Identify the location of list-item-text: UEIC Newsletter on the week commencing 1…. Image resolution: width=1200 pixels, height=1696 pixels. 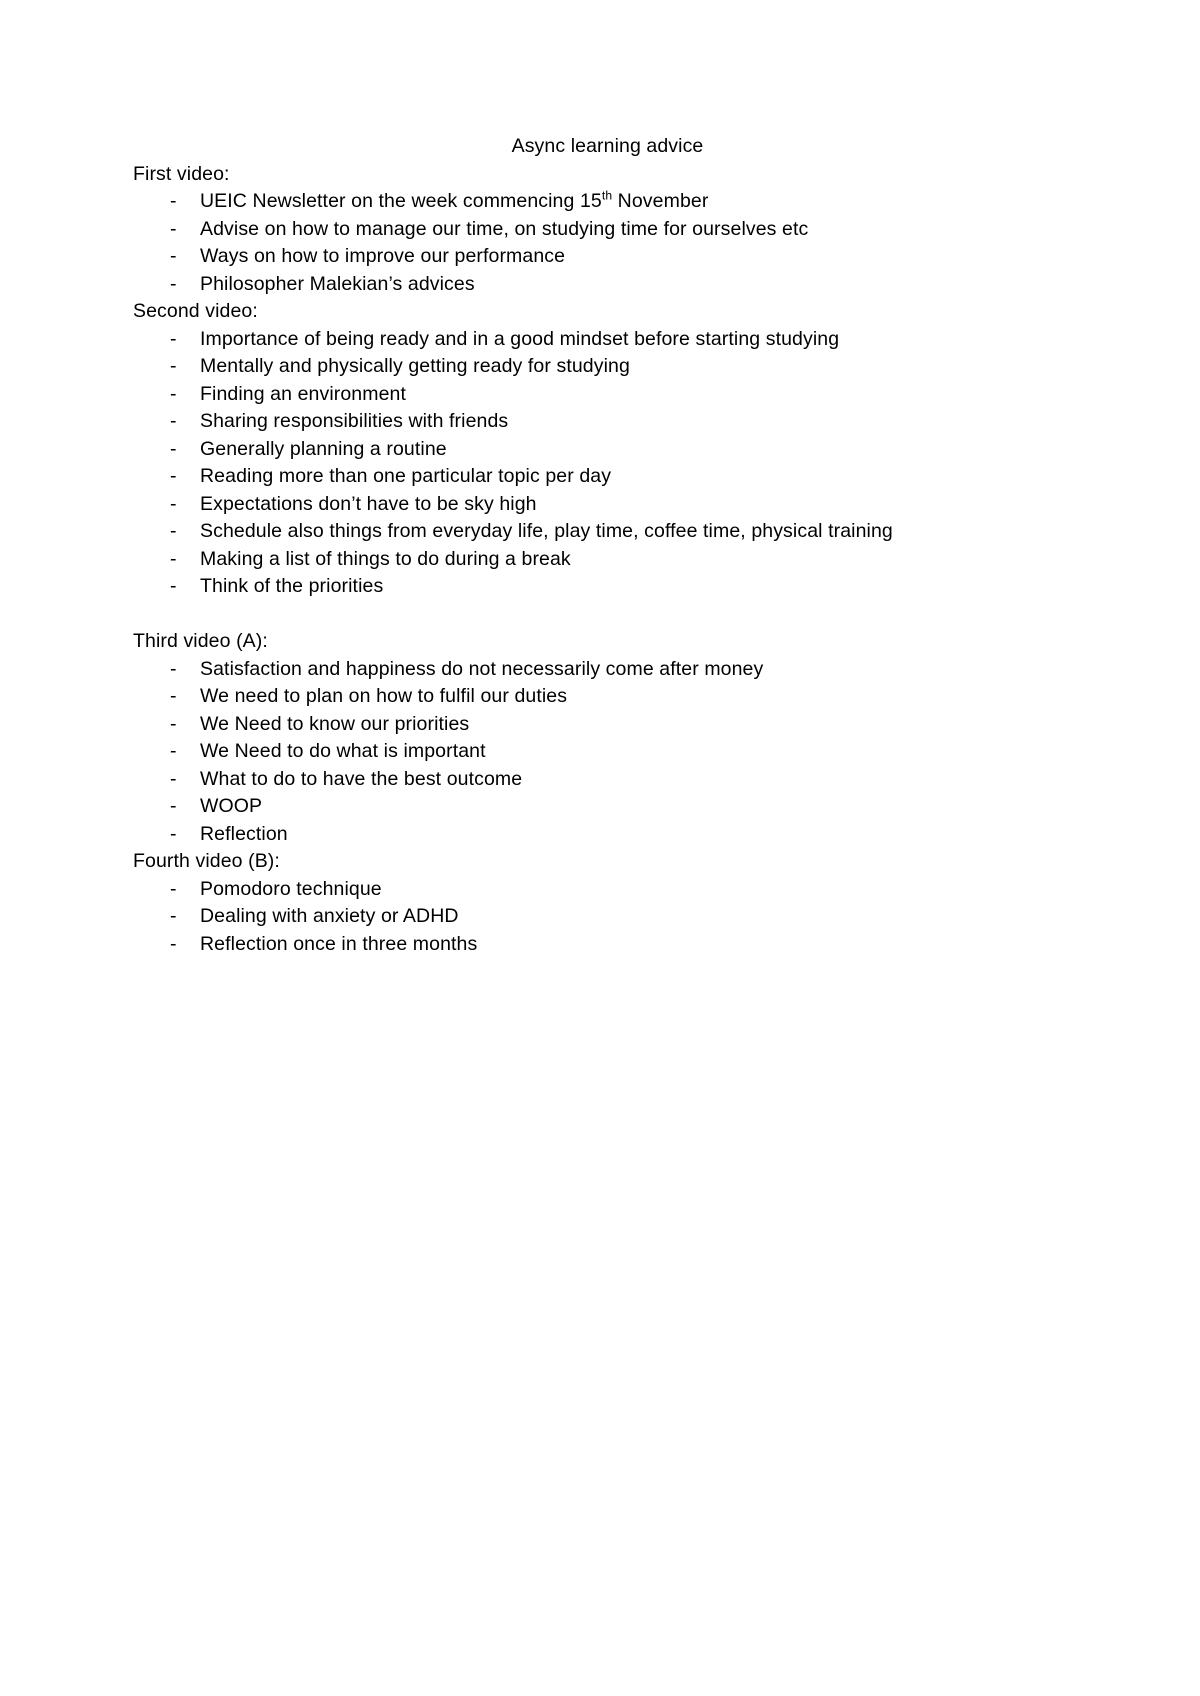
(401, 201).